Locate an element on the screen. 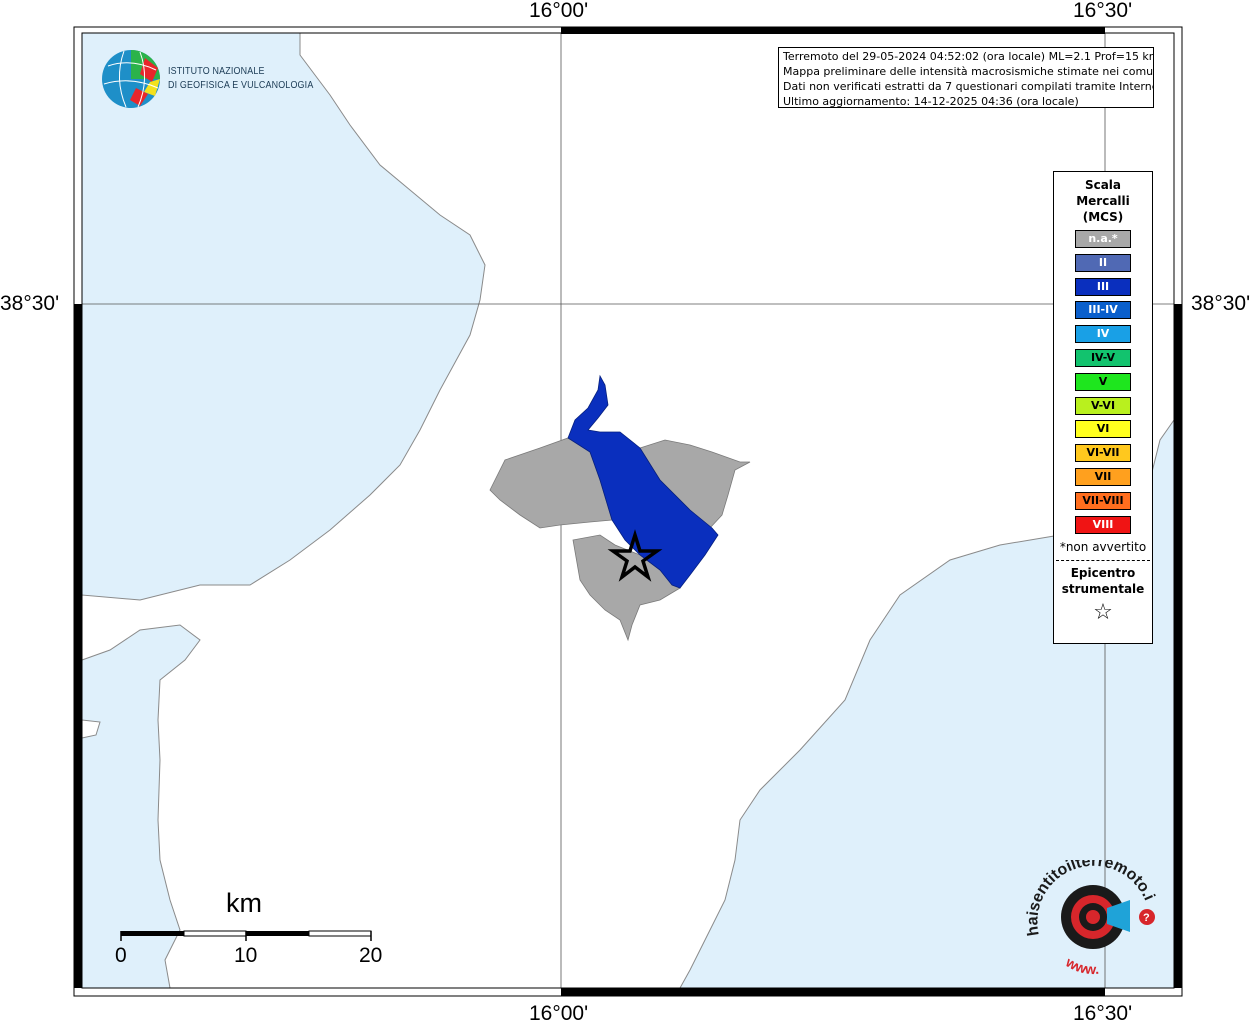 The image size is (1255, 1026). frame-top-black is located at coordinates (833, 30).